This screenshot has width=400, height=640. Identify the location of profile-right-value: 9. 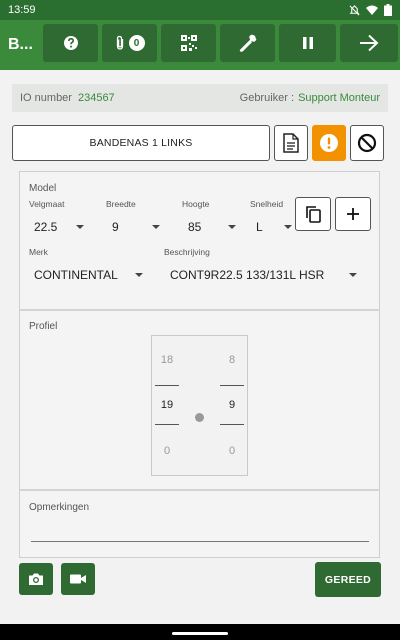
(232, 405).